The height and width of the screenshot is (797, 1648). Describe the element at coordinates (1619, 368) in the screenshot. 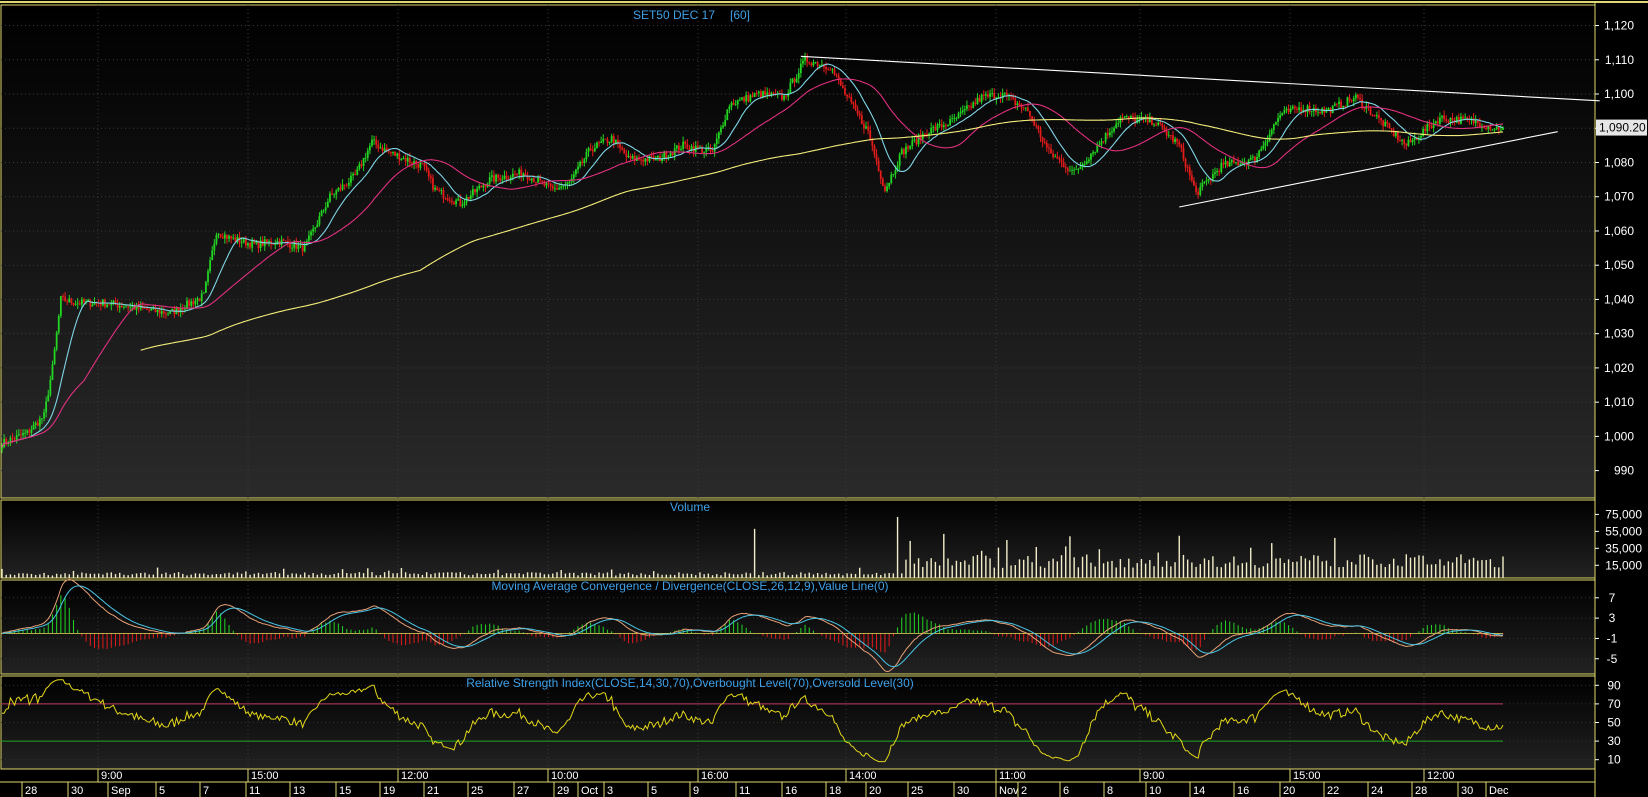

I see `price-ytick-label: 1,020` at that location.